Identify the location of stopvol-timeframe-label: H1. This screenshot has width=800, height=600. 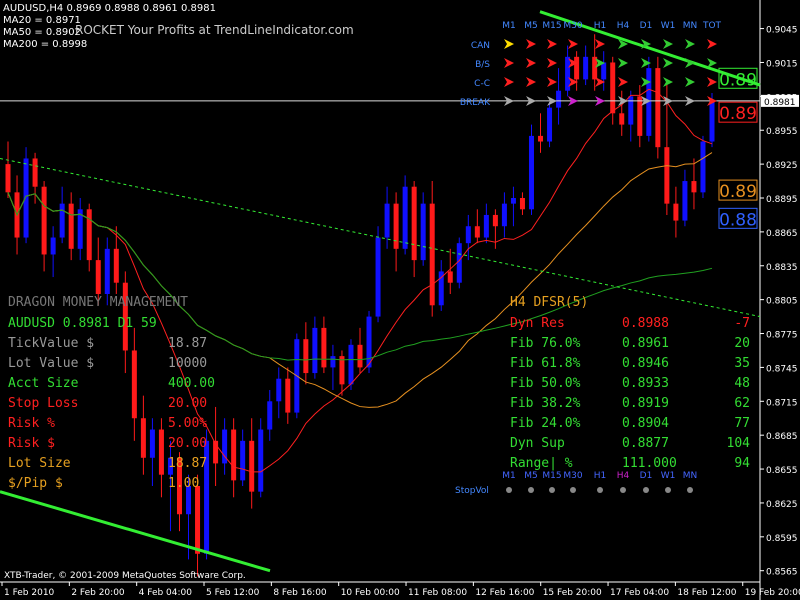
(600, 476).